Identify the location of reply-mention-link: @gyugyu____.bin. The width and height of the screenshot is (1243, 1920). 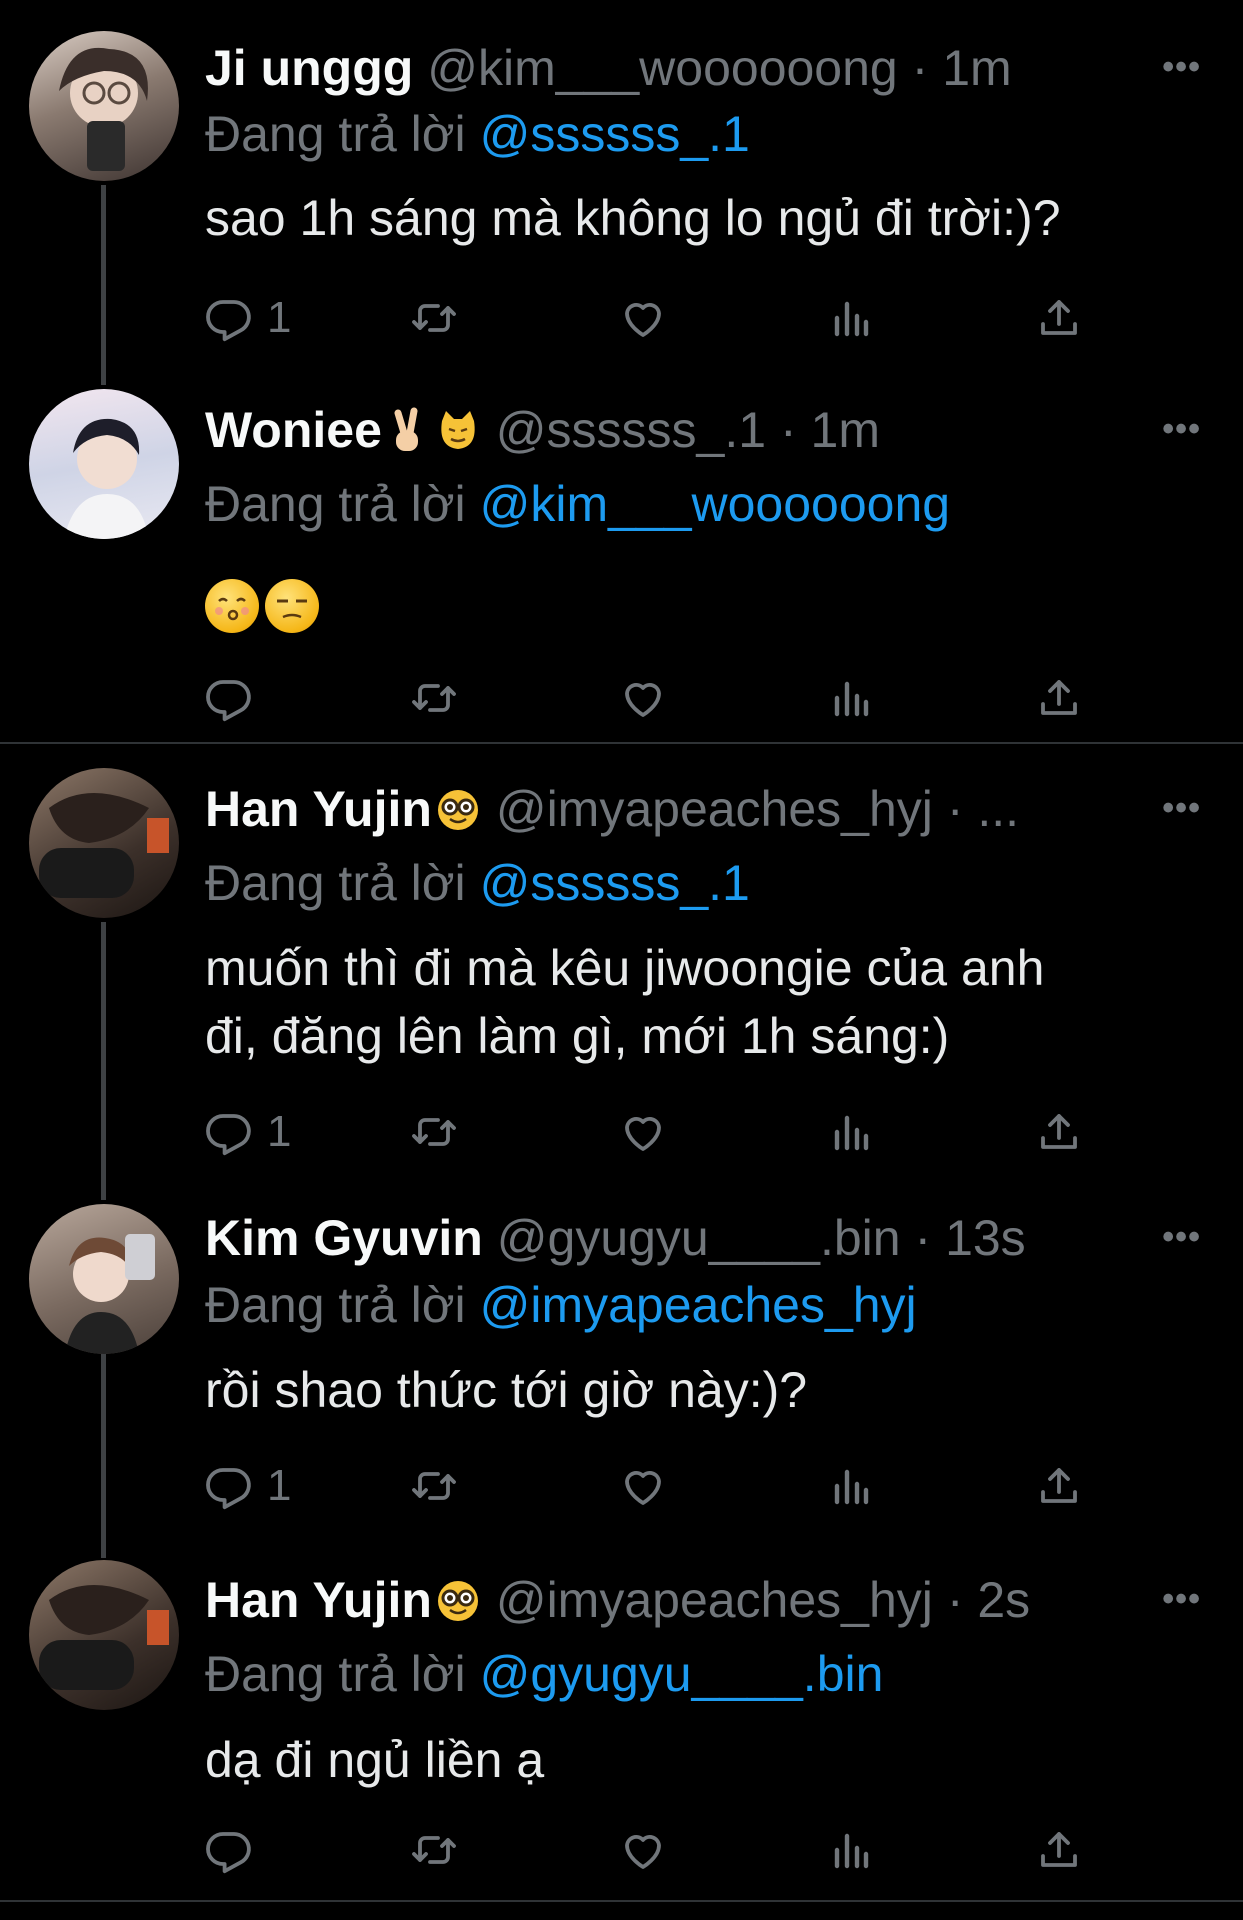
(682, 1674).